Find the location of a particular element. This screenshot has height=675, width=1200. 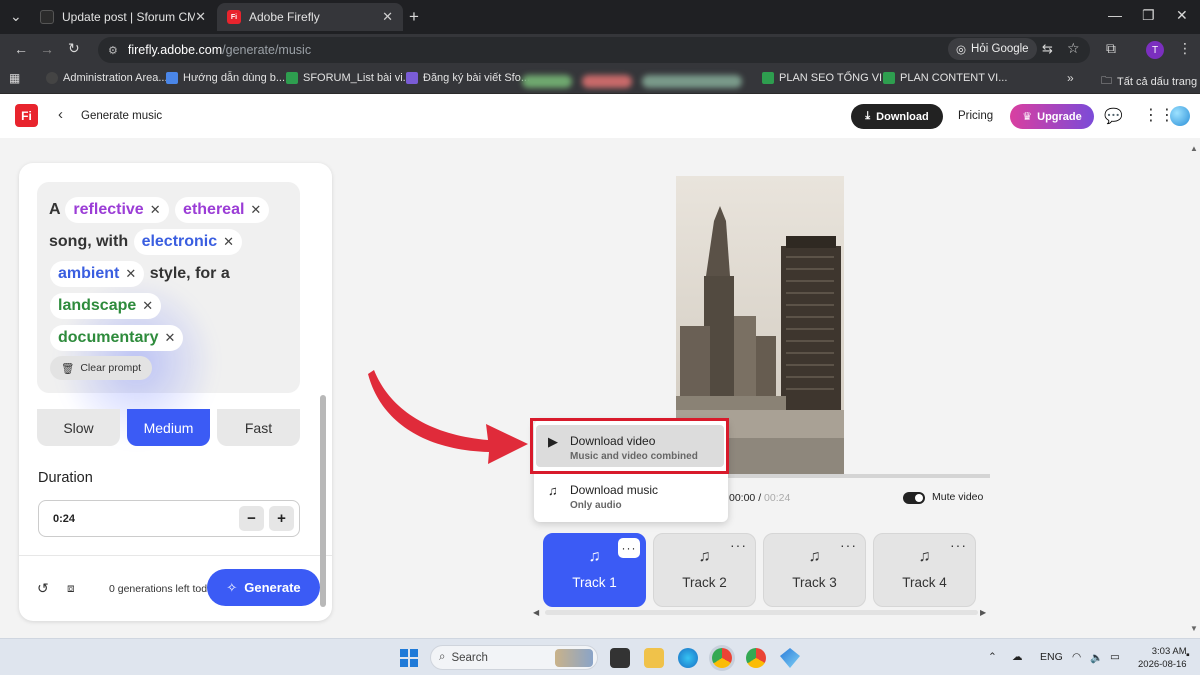

tag-chip: ambient ✕ is located at coordinates (97, 274).